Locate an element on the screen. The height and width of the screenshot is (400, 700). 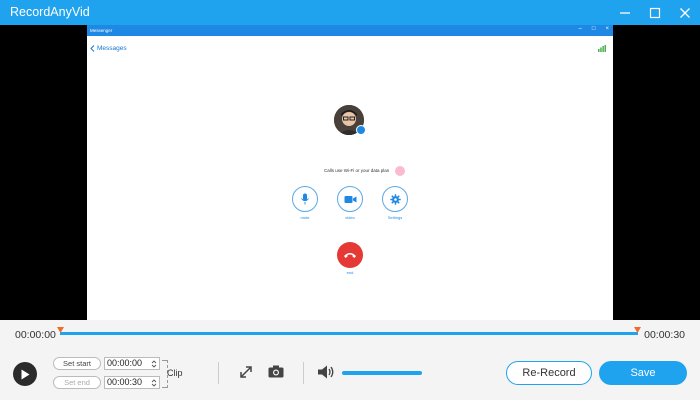
mute-label: mute is located at coordinates (305, 217).